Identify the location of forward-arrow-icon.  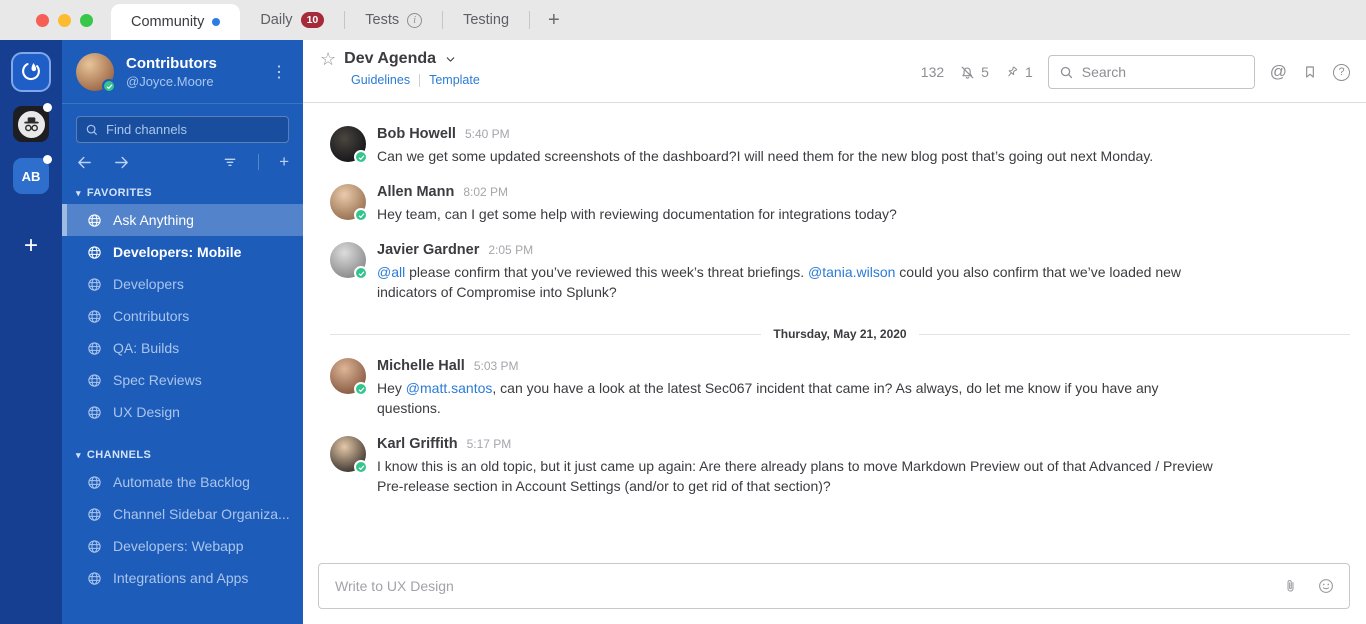
(121, 162).